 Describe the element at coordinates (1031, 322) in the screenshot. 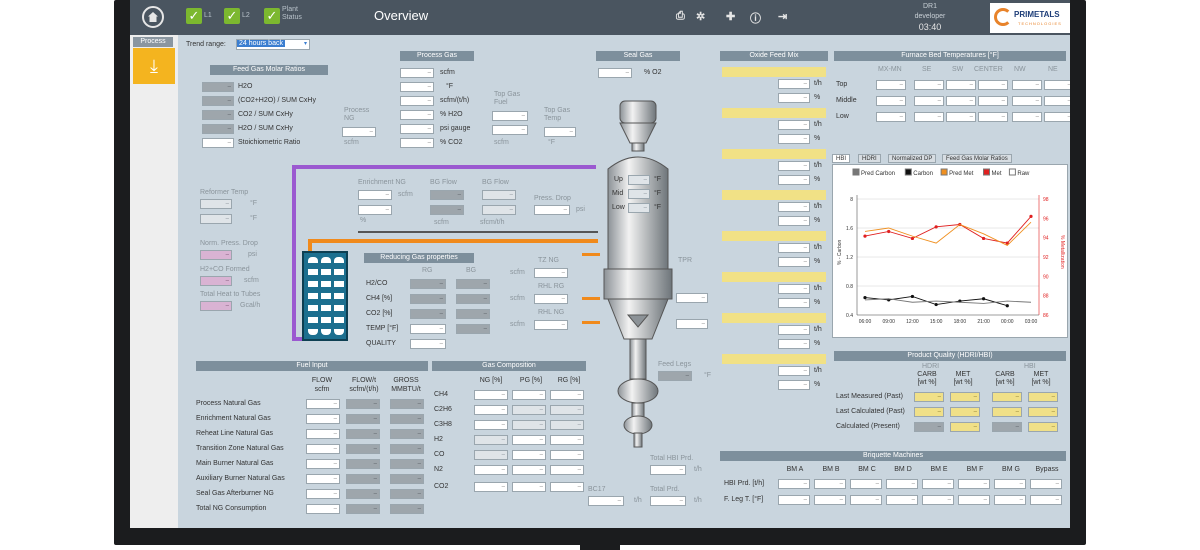

I see `x-tick-label: 03:00` at that location.